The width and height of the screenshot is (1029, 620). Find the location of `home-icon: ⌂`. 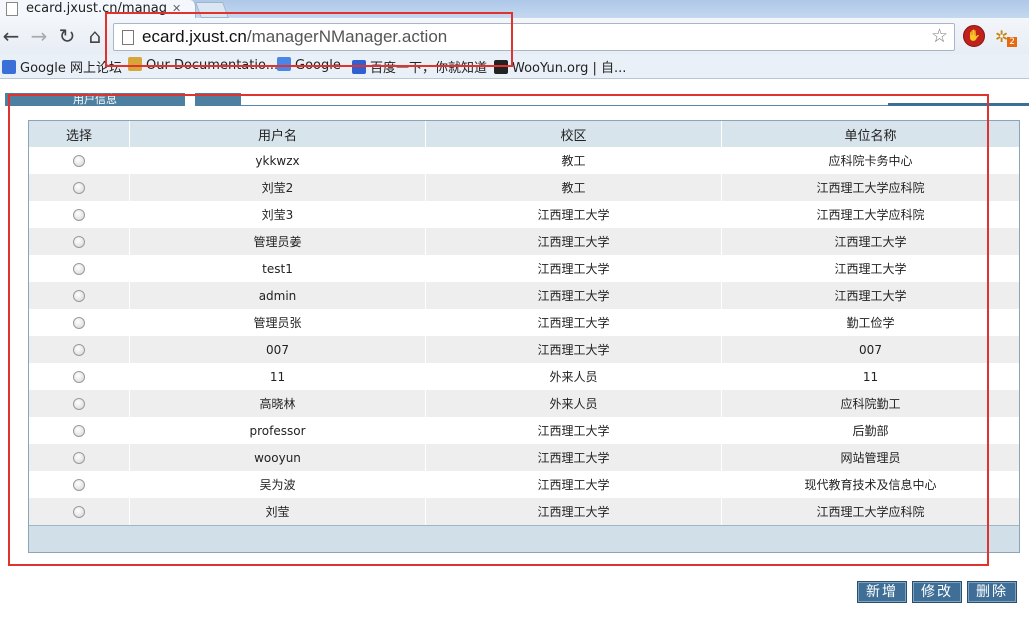

home-icon: ⌂ is located at coordinates (95, 36).